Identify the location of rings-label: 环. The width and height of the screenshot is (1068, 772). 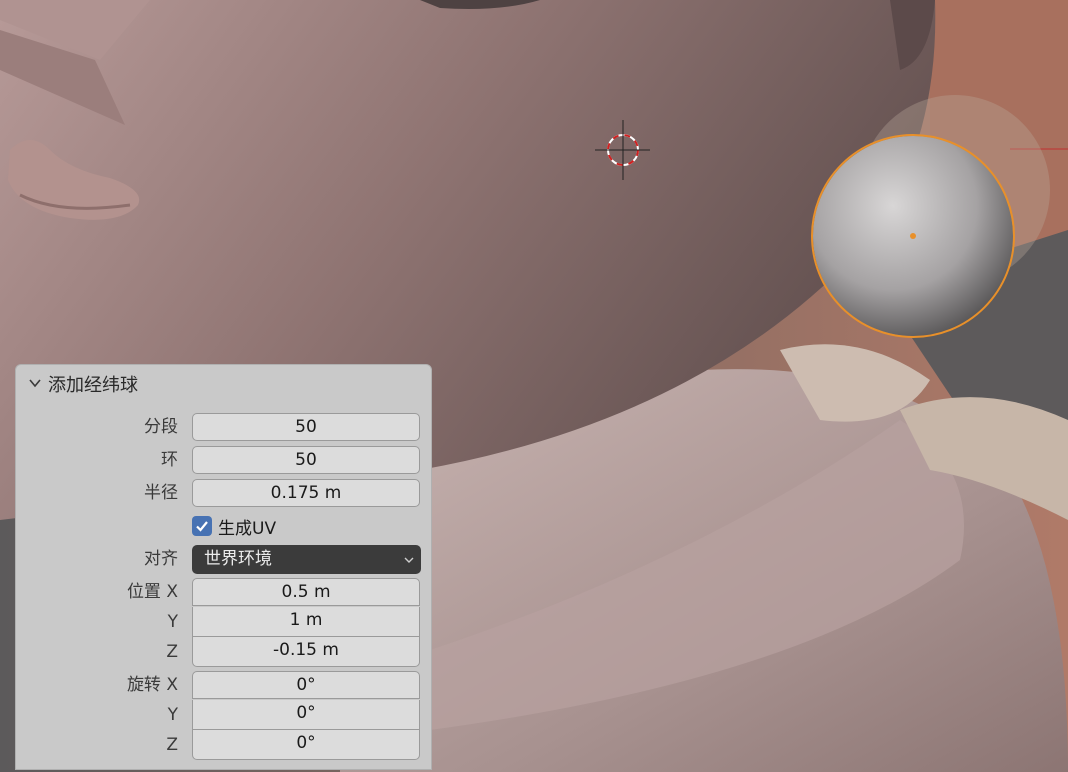
(169, 460).